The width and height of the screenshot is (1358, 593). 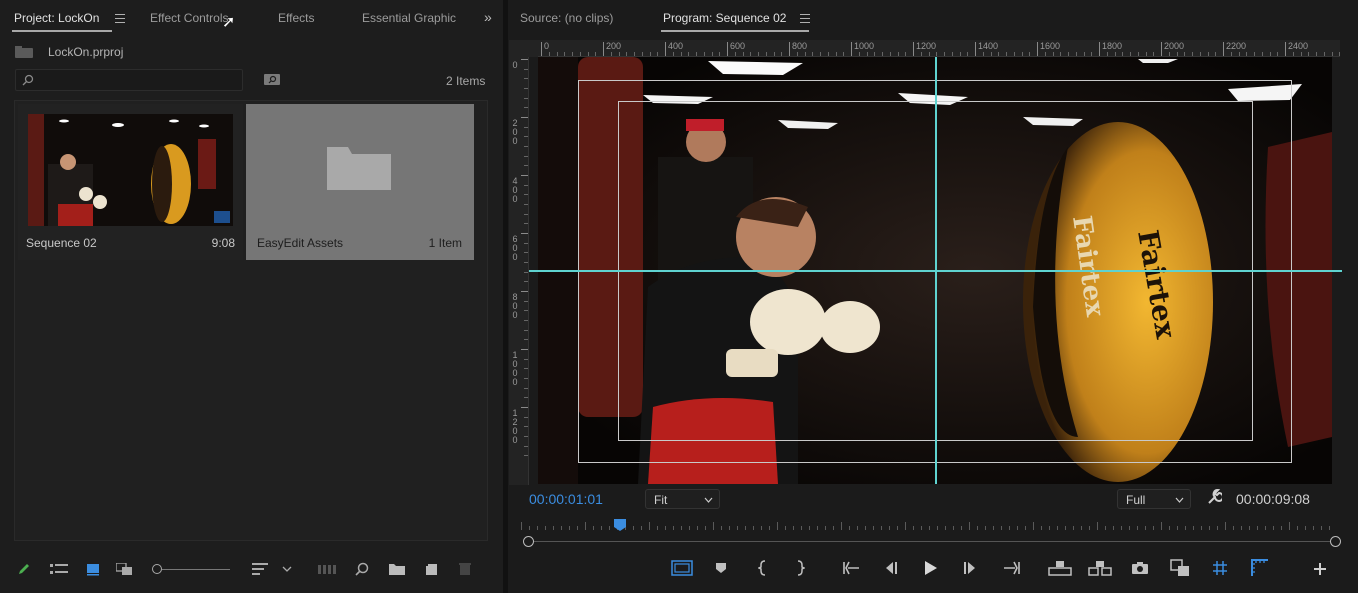 I want to click on settings-wrench-icon, so click(x=1214, y=497).